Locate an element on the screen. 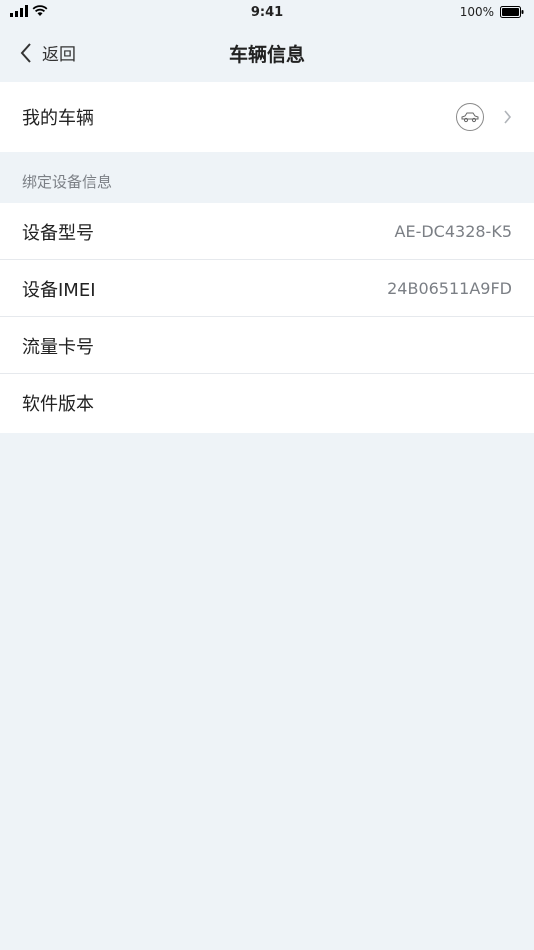 The width and height of the screenshot is (534, 950). my-vehicle-row: 我的车辆 is located at coordinates (267, 117).